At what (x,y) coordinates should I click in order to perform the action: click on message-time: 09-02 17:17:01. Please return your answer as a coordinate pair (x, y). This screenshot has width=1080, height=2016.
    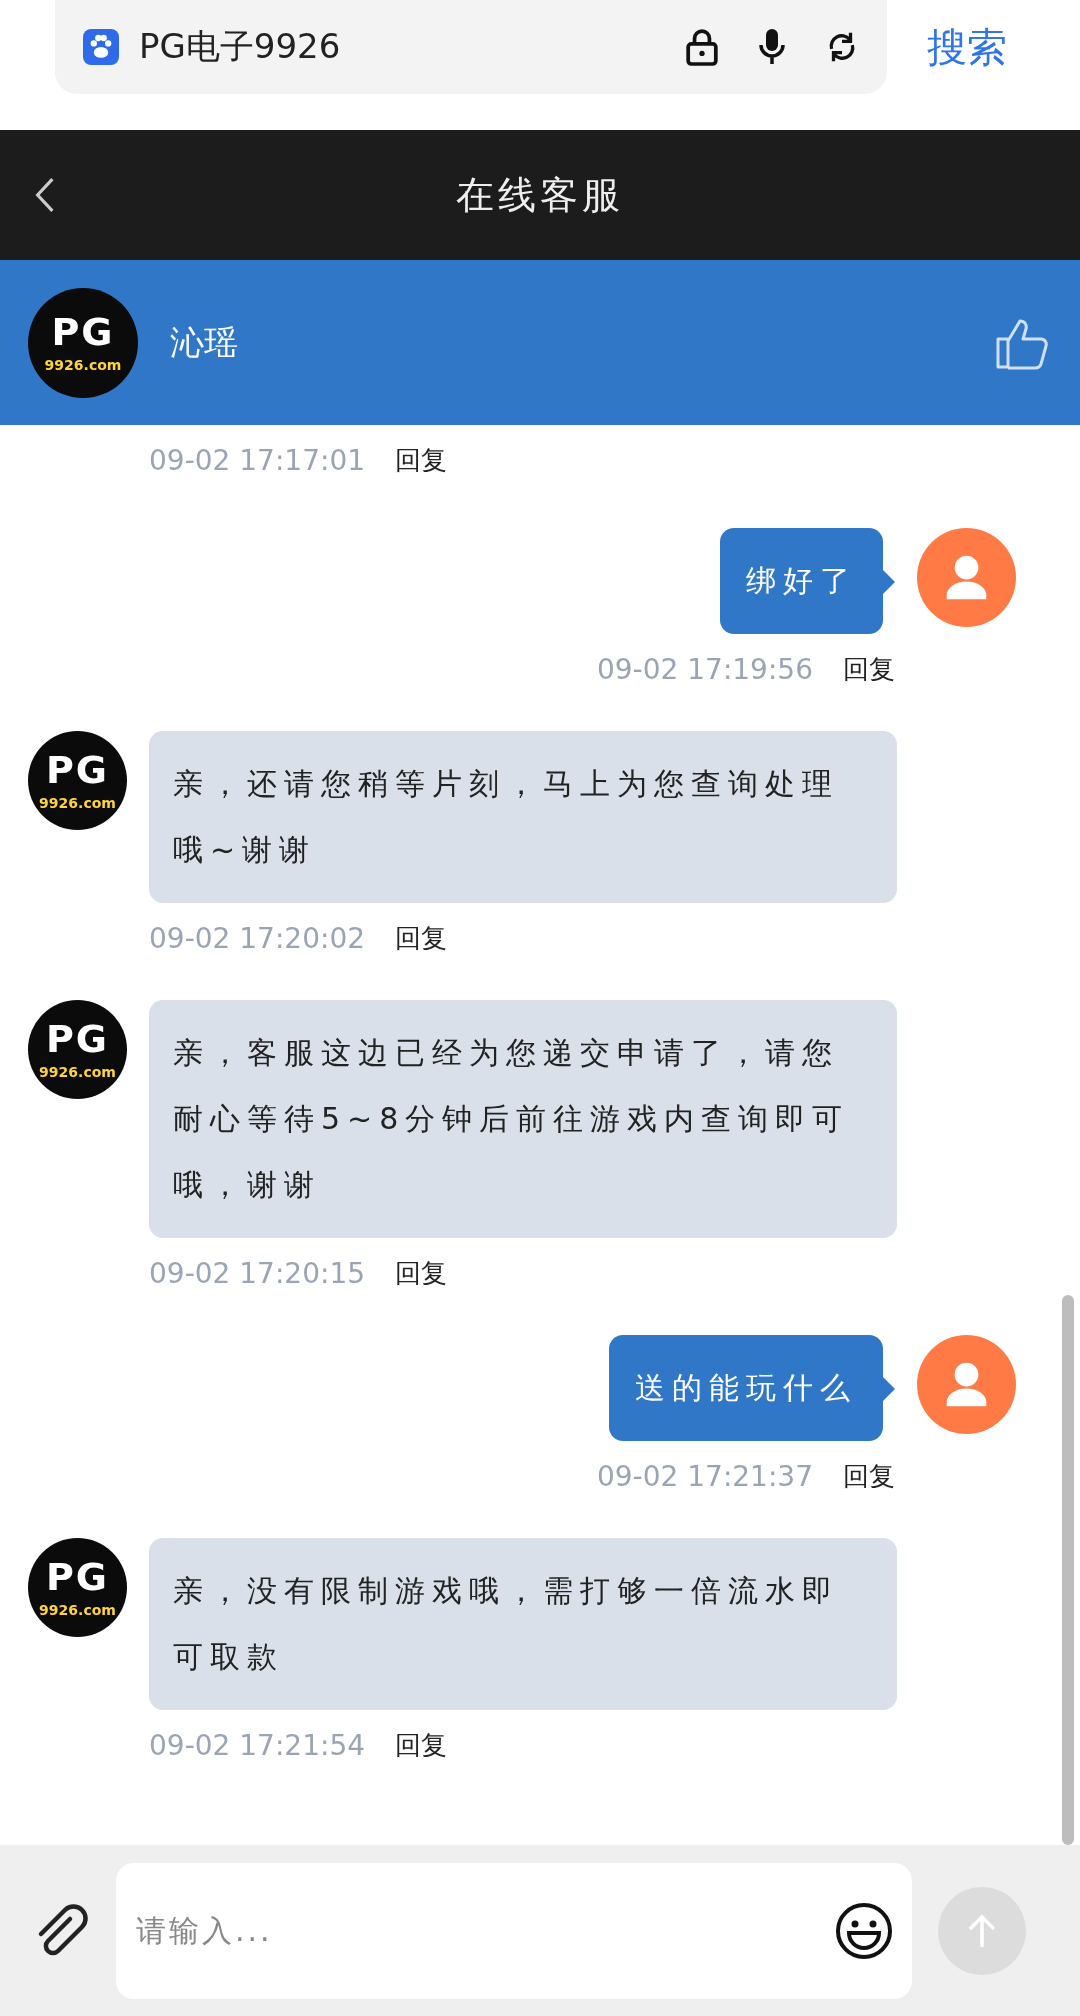
    Looking at the image, I should click on (257, 460).